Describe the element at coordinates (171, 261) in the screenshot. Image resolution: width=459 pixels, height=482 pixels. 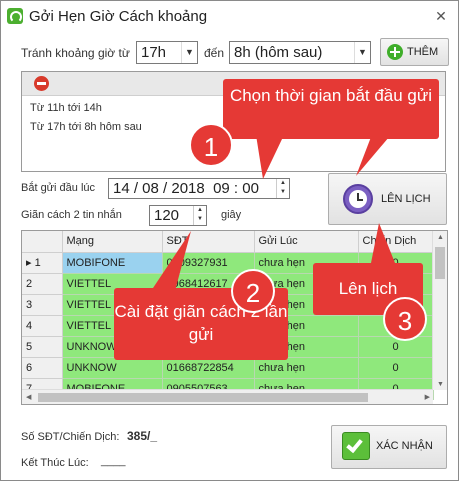
I see `callout-2-pointer` at that location.